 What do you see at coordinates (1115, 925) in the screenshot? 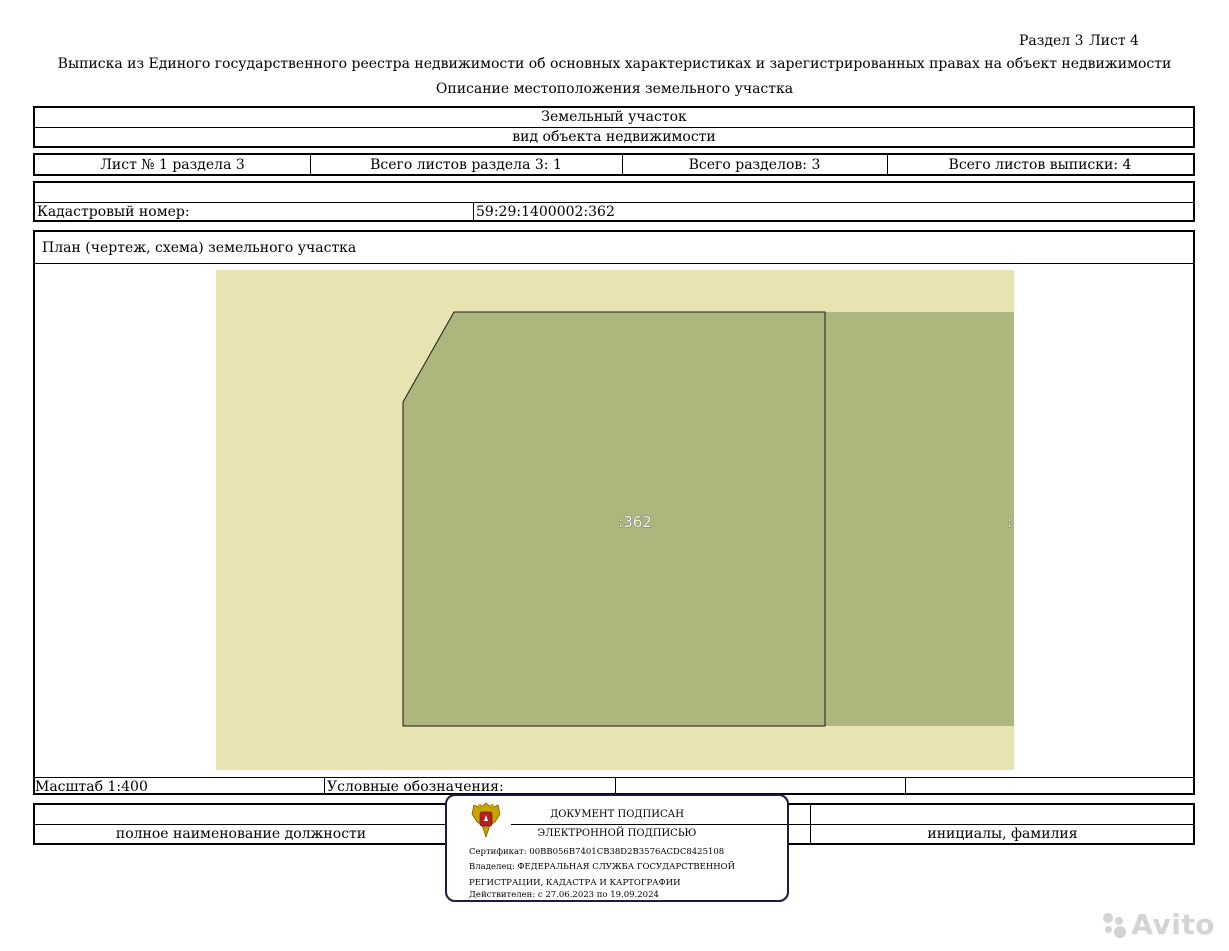
I see `avito-logo-icon` at bounding box center [1115, 925].